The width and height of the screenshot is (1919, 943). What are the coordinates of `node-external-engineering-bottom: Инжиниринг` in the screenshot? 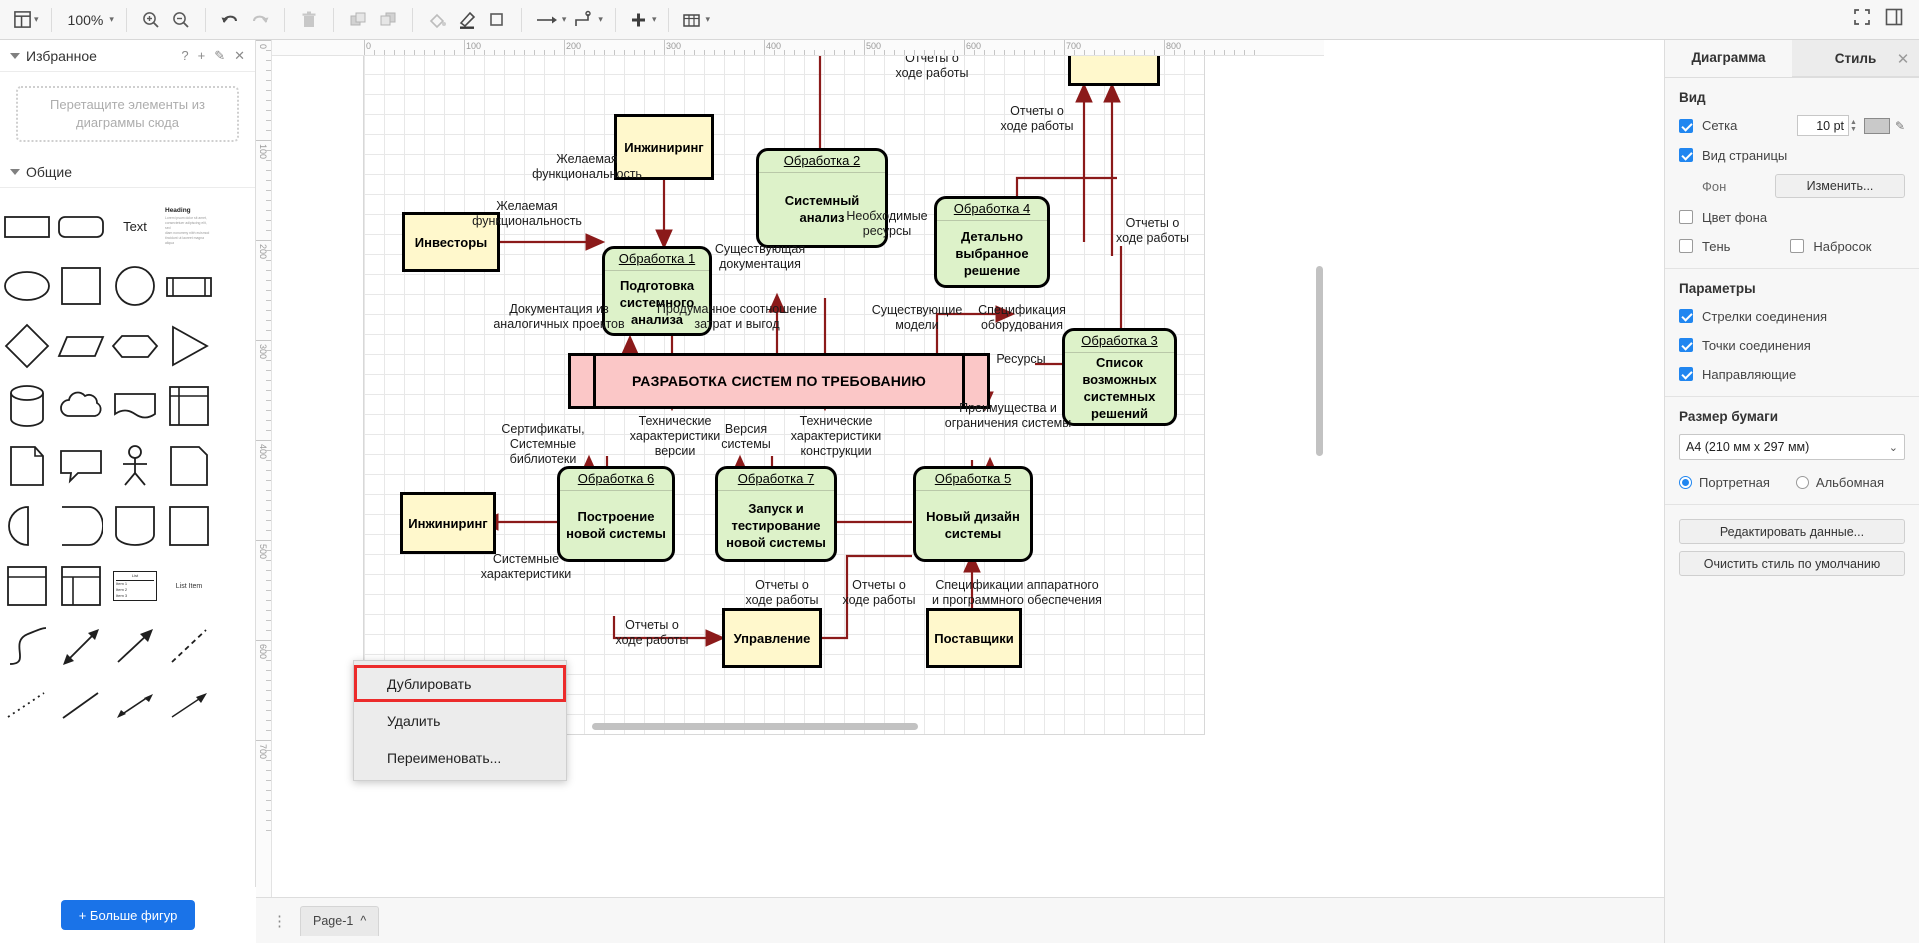 It's located at (448, 523).